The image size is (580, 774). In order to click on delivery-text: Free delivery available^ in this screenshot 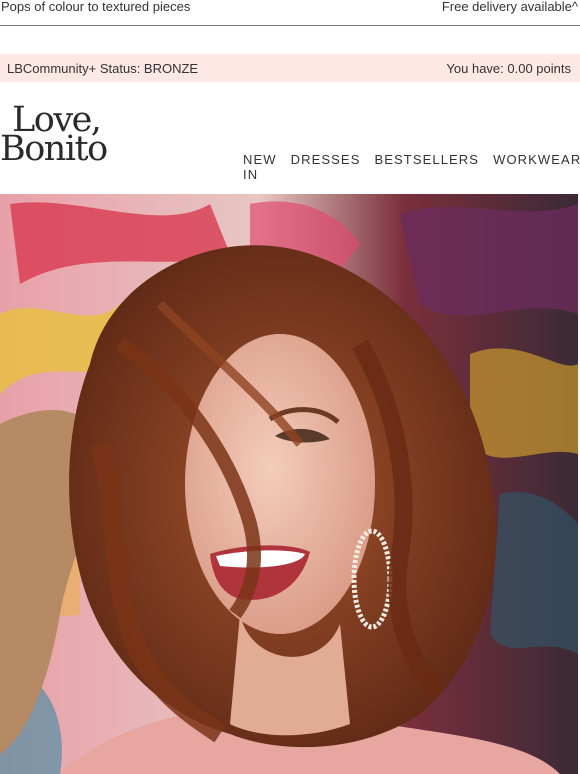, I will do `click(510, 7)`.